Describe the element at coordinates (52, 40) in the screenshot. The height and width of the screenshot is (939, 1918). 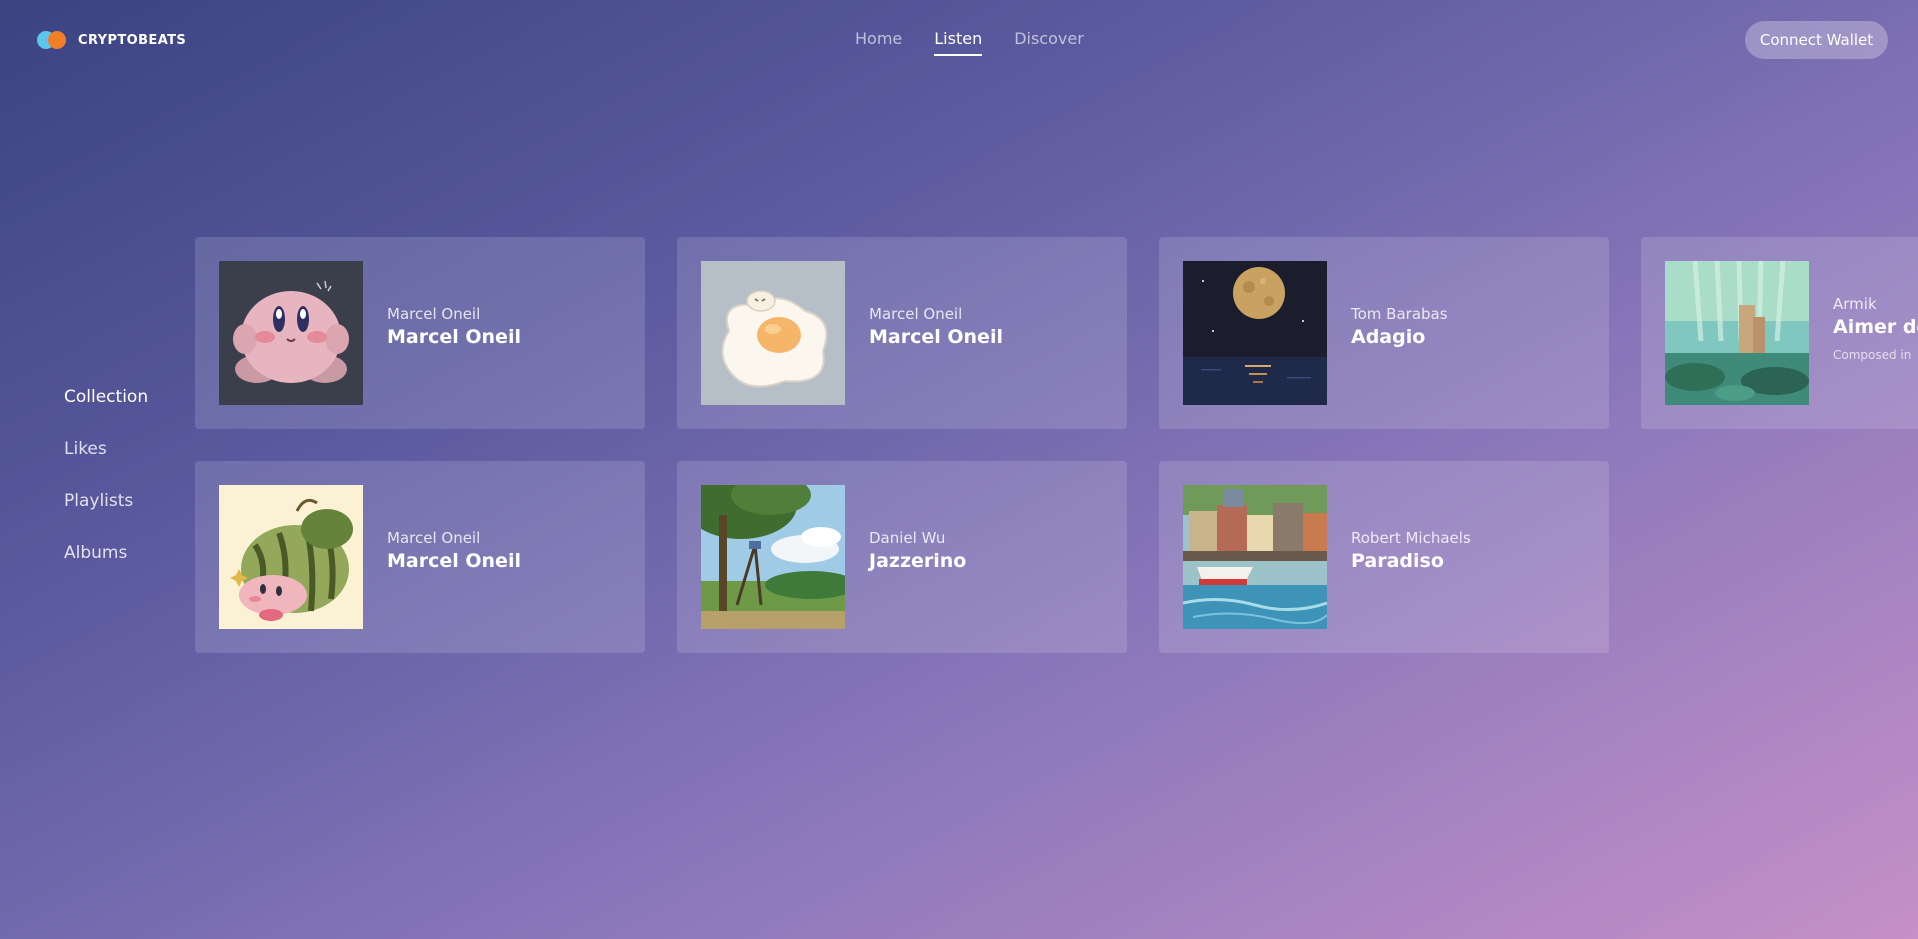
I see `logo-icon` at that location.